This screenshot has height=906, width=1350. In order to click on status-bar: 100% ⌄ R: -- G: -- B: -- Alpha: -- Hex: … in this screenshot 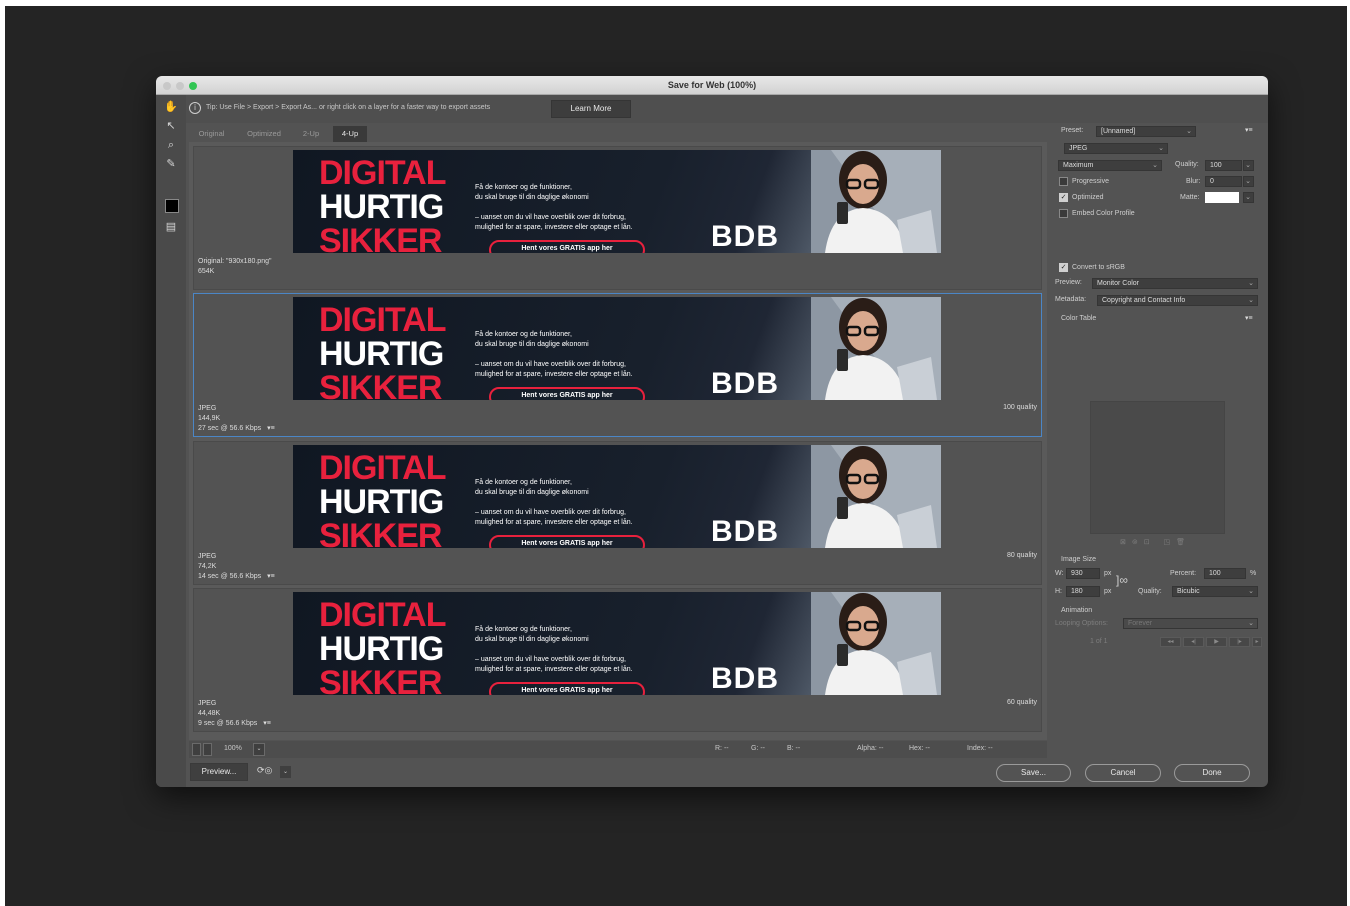, I will do `click(618, 749)`.